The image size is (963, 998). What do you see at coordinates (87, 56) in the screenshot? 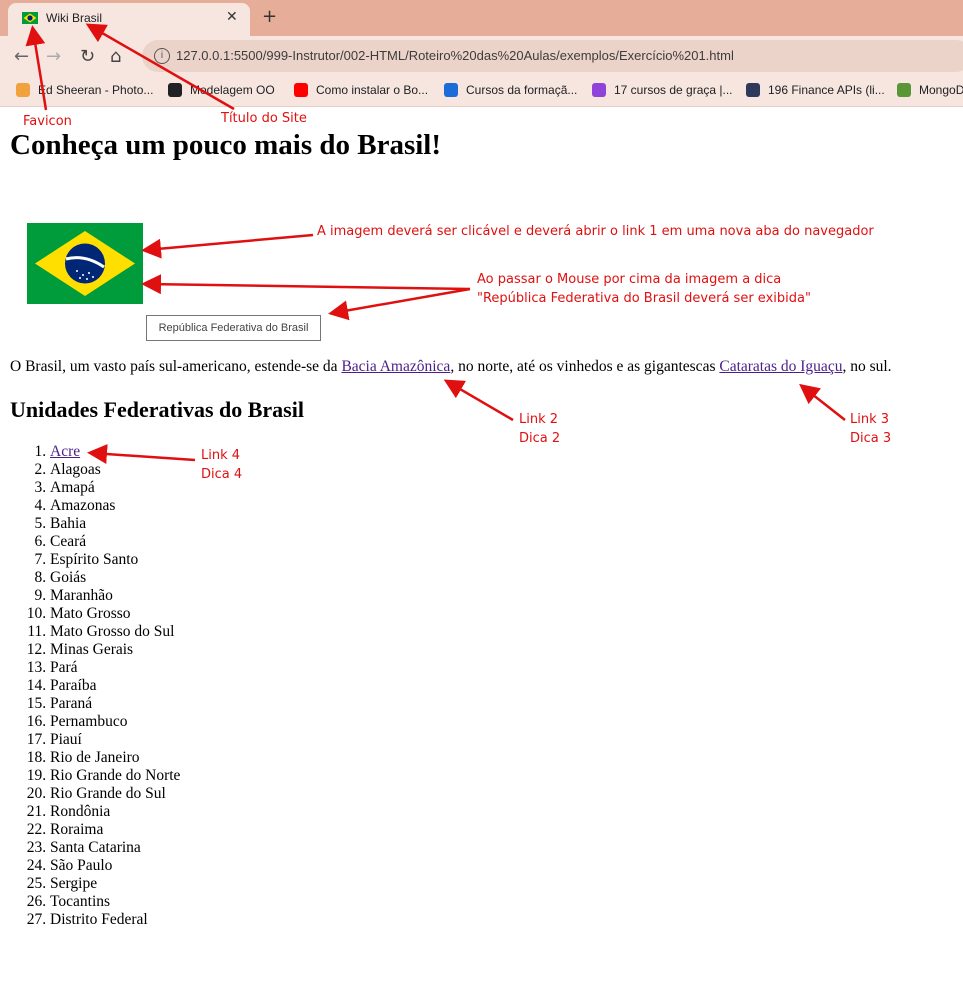
I see `reload-icon: ↻` at bounding box center [87, 56].